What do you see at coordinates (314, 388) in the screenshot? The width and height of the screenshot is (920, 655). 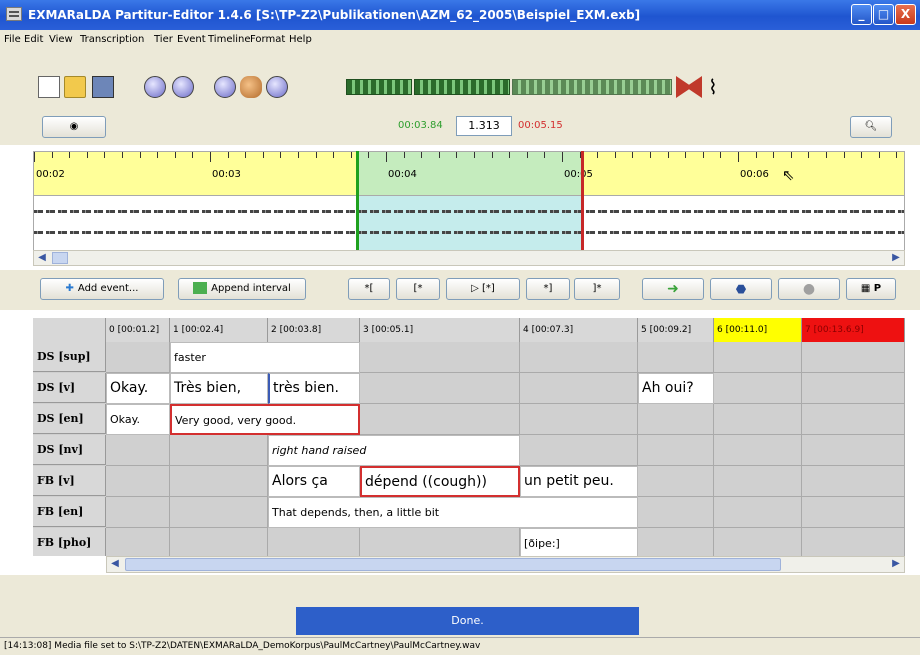 I see `event-cell: très bien.` at bounding box center [314, 388].